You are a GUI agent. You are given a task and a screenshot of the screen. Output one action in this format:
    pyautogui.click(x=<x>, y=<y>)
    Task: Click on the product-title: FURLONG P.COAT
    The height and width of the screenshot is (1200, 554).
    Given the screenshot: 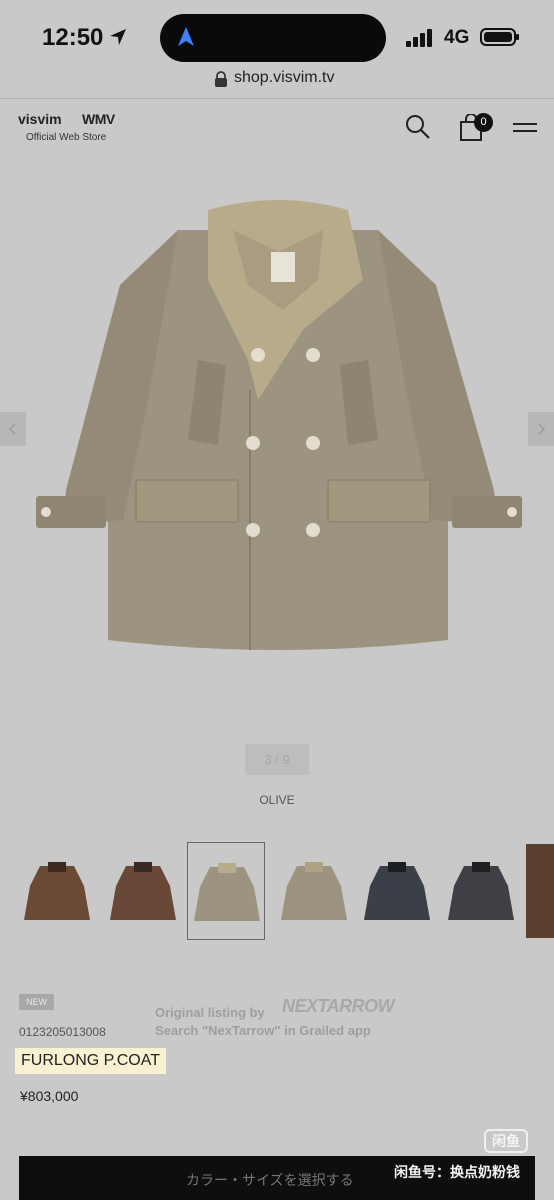 What is the action you would take?
    pyautogui.click(x=90, y=1061)
    